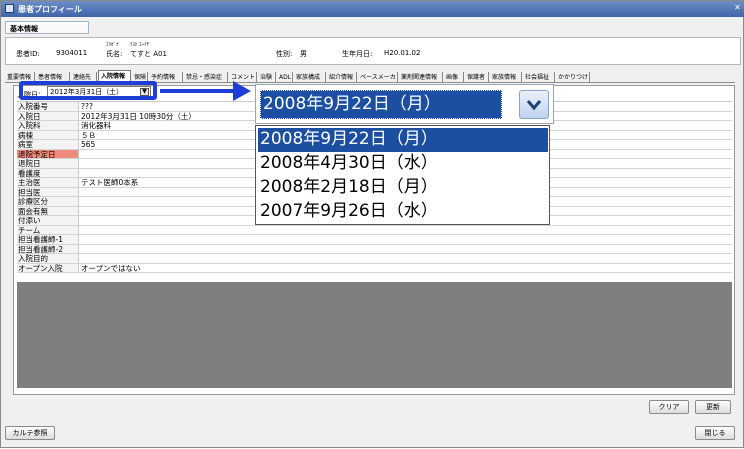 The height and width of the screenshot is (449, 744). I want to click on clear-button: クリア, so click(669, 407).